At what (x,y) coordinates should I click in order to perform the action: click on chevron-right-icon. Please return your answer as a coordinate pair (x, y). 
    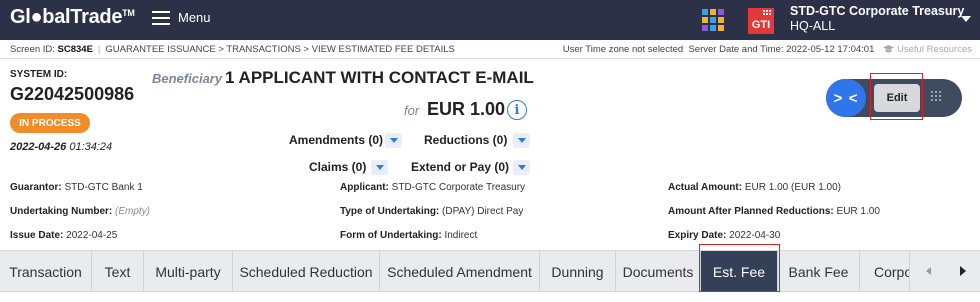
    Looking at the image, I should click on (962, 271).